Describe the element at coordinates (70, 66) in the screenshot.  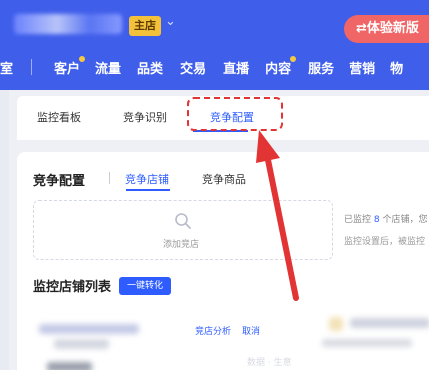
I see `nav-item-customer: 客户` at that location.